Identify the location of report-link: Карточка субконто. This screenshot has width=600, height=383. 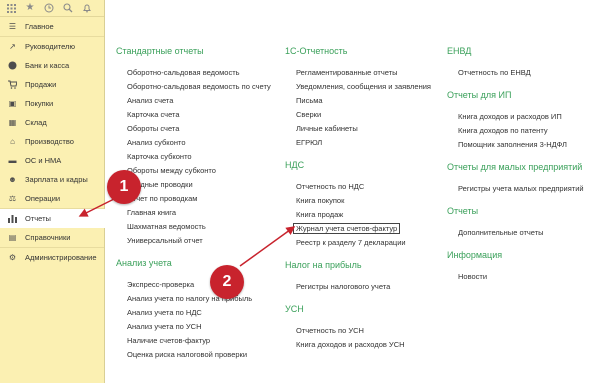
(204, 157).